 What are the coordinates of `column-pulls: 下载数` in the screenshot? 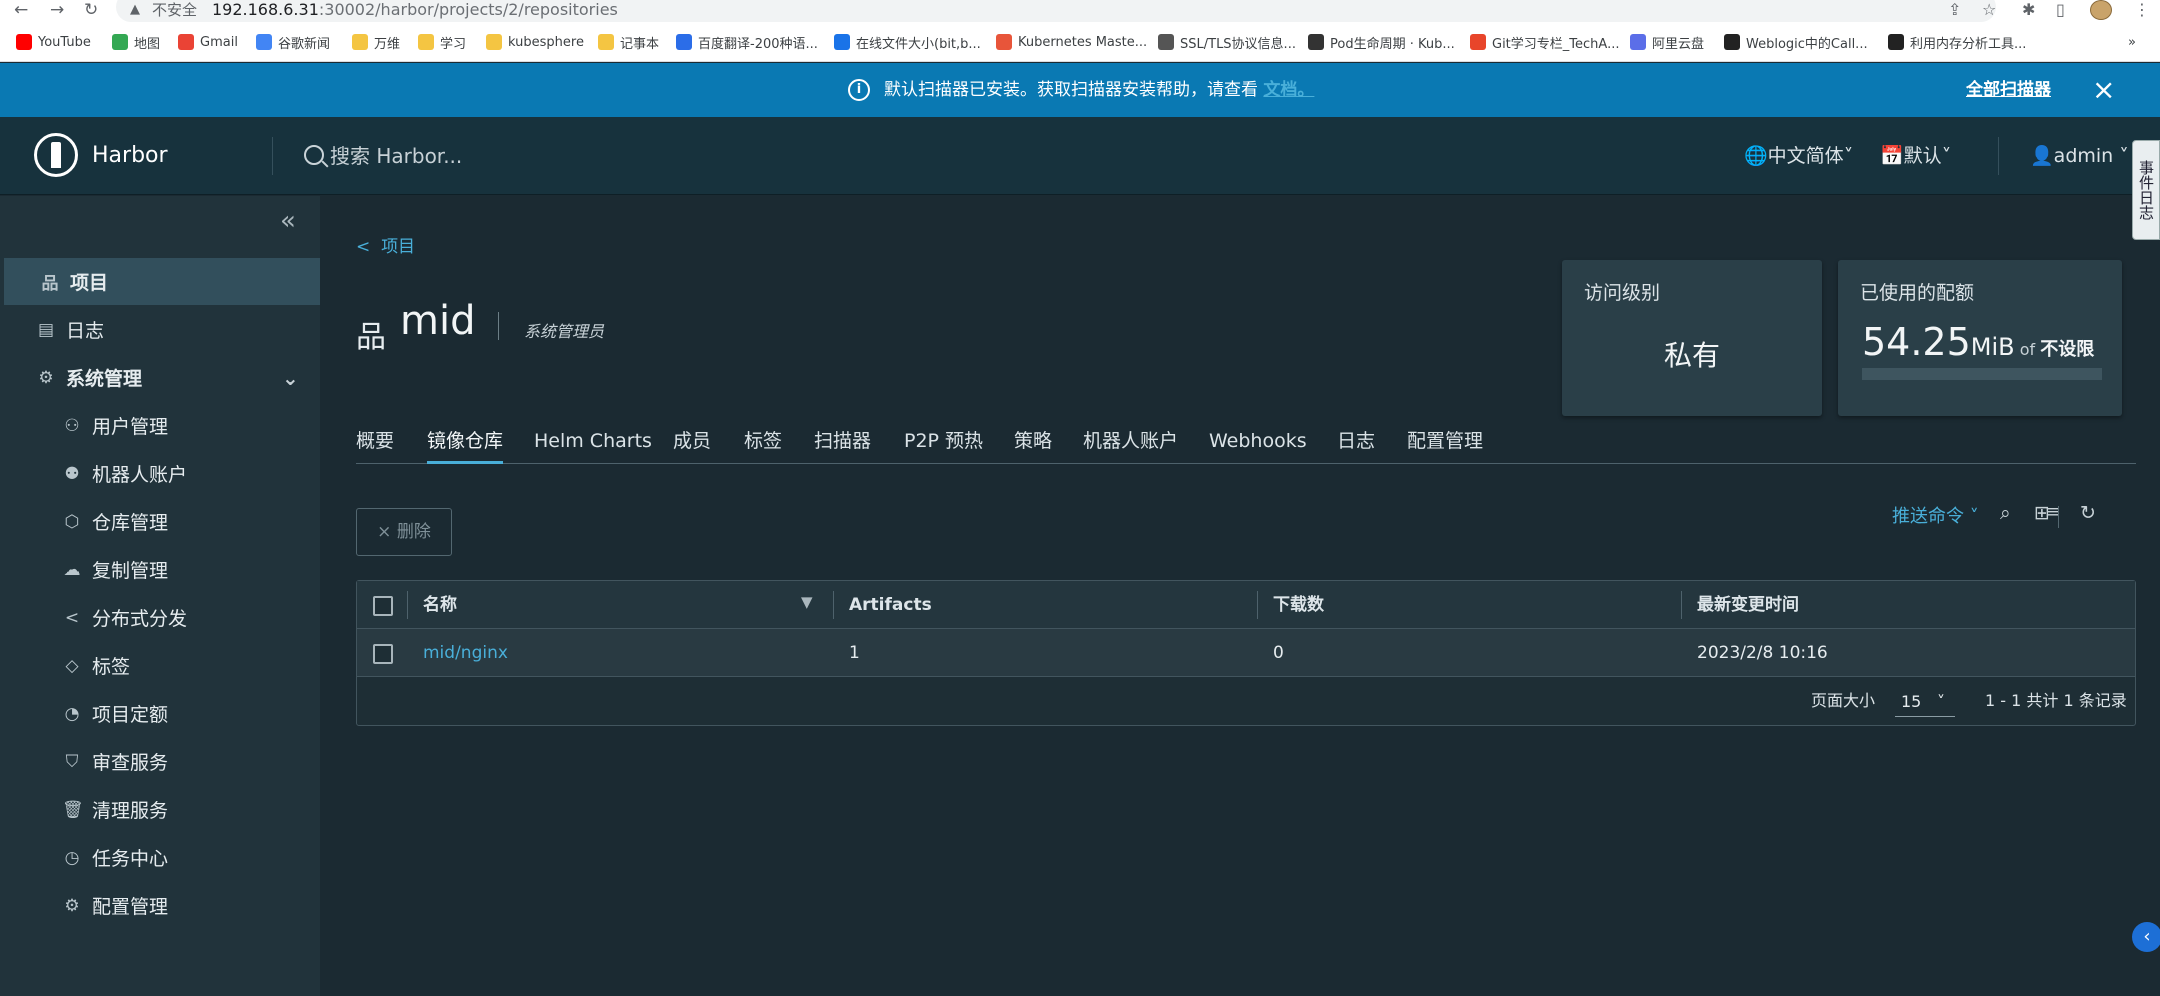 It's located at (1298, 605).